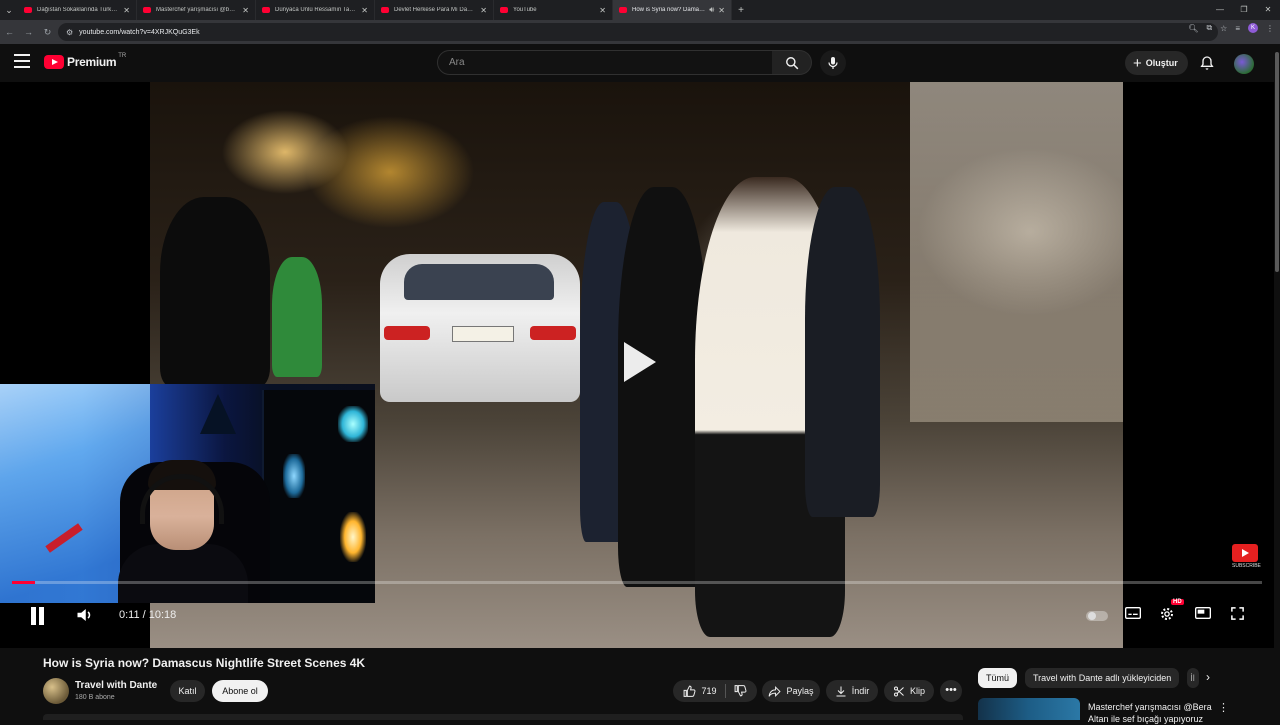 Image resolution: width=1280 pixels, height=725 pixels. Describe the element at coordinates (47, 32) in the screenshot. I see `reload-icon: ↻` at that location.